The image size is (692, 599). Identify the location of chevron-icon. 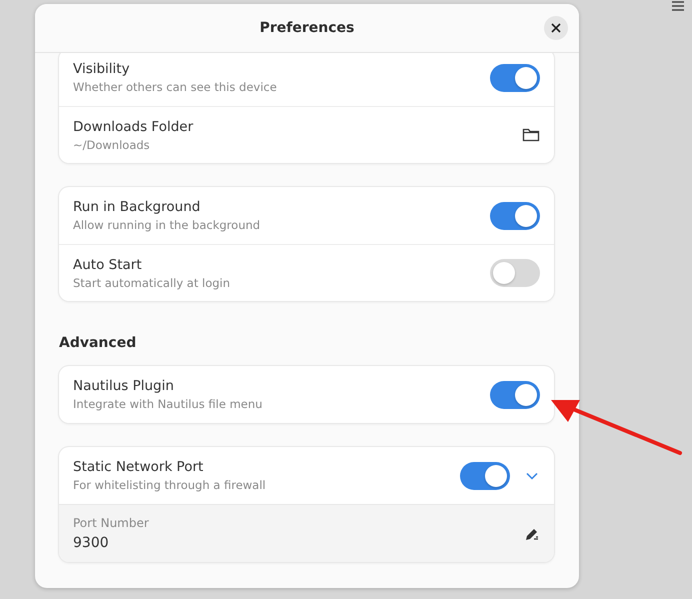
(532, 476).